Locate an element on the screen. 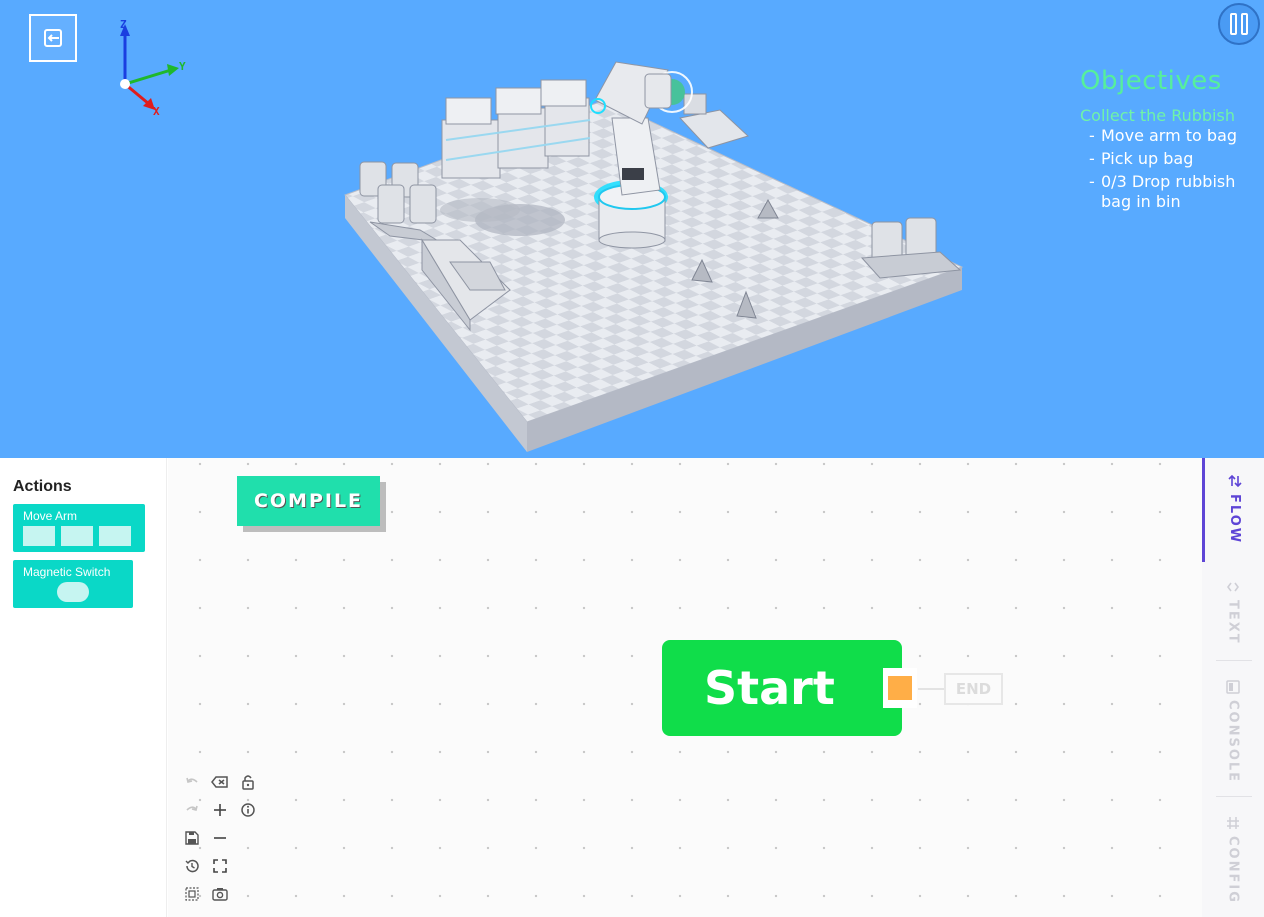 This screenshot has height=917, width=1264. history-button is located at coordinates (192, 866).